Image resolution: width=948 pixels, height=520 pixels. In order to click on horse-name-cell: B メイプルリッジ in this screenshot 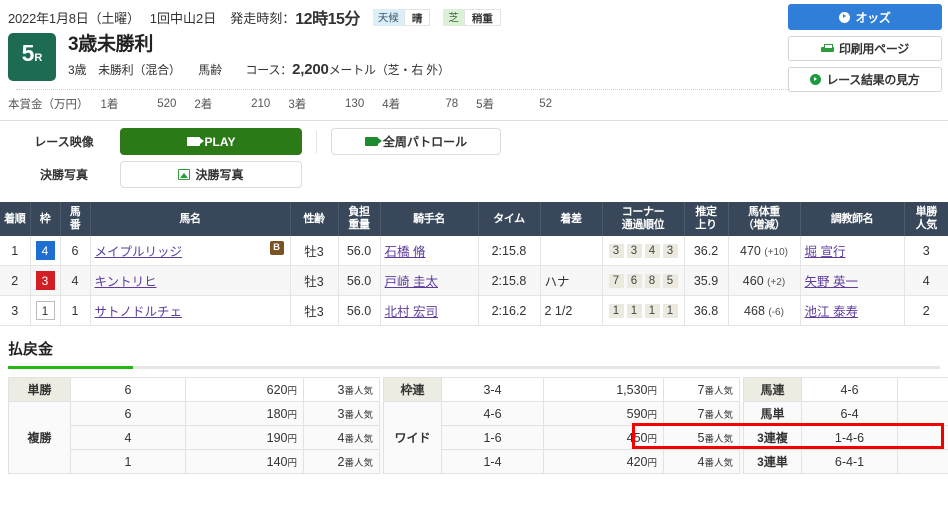, I will do `click(190, 251)`.